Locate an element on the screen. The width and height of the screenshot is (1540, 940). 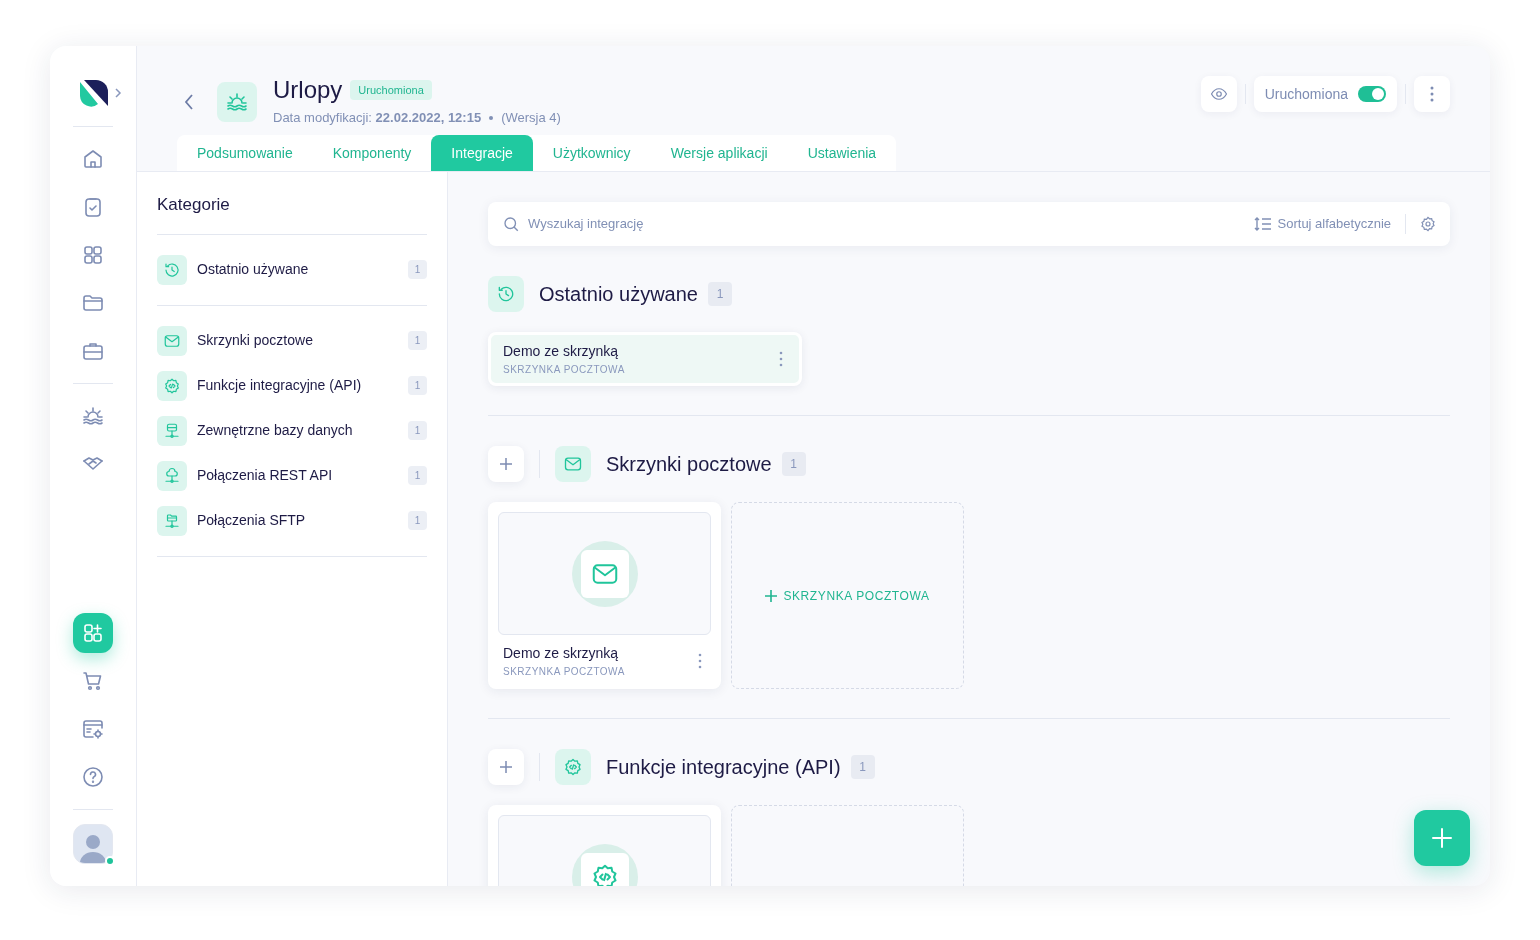
category-label: Połączenia REST API is located at coordinates (265, 475).